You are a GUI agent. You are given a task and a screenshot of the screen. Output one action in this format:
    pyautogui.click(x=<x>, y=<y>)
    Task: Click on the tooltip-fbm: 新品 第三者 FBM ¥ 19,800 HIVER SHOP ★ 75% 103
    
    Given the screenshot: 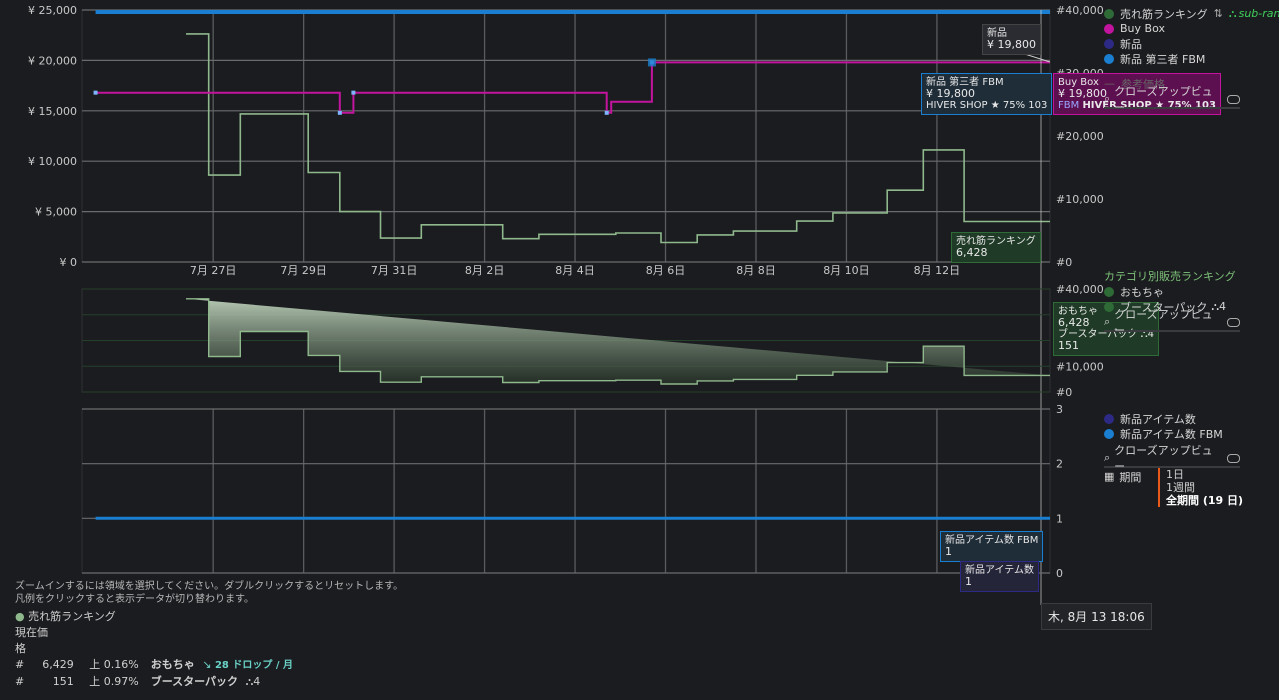 What is the action you would take?
    pyautogui.click(x=987, y=94)
    